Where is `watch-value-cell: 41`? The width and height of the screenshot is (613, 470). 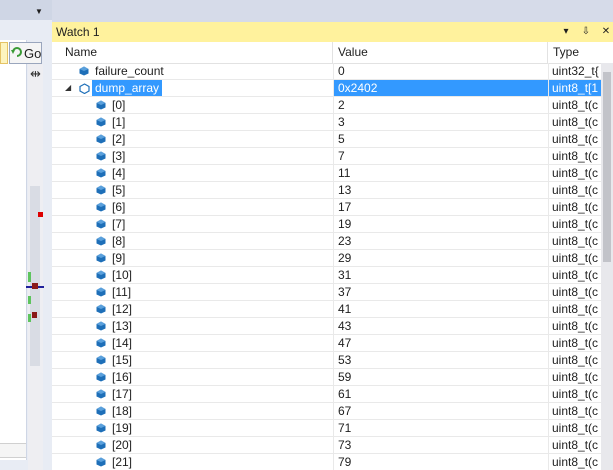
watch-value-cell: 41 is located at coordinates (440, 309).